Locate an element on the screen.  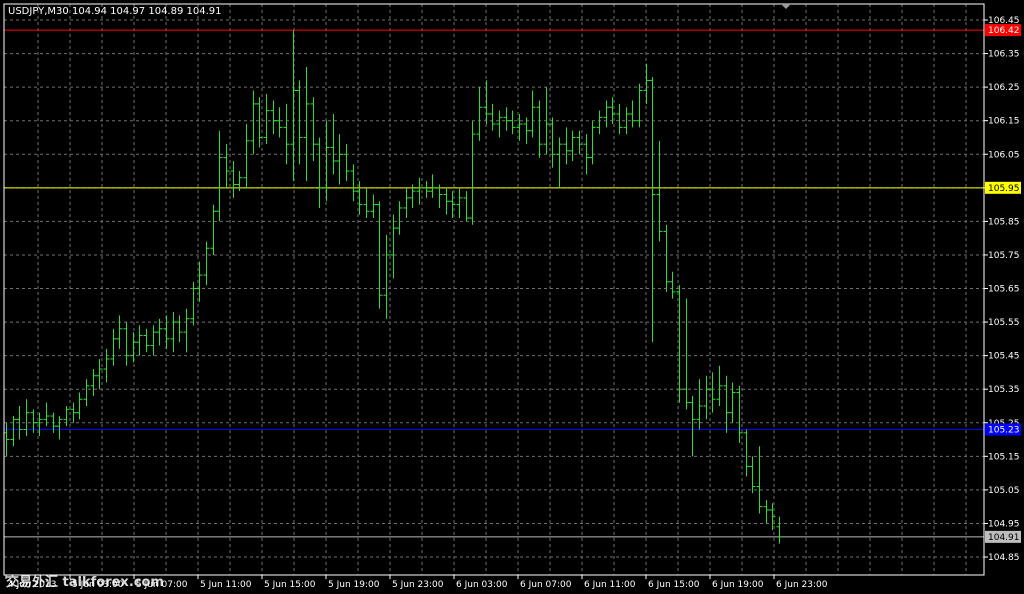
watermark-text: 交易外汇 talkforex.com is located at coordinates (85, 582).